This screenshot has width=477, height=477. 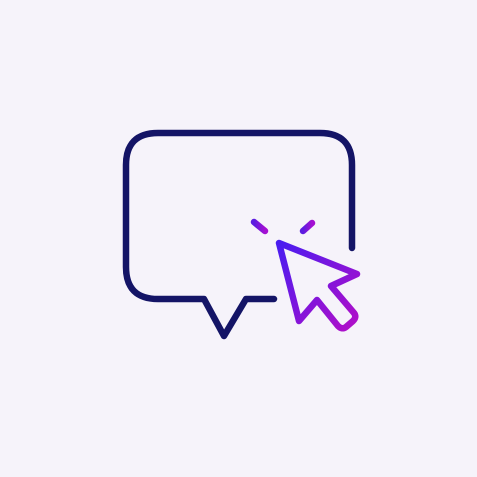 What do you see at coordinates (318, 285) in the screenshot?
I see `mouse-pointer-cursor-icon` at bounding box center [318, 285].